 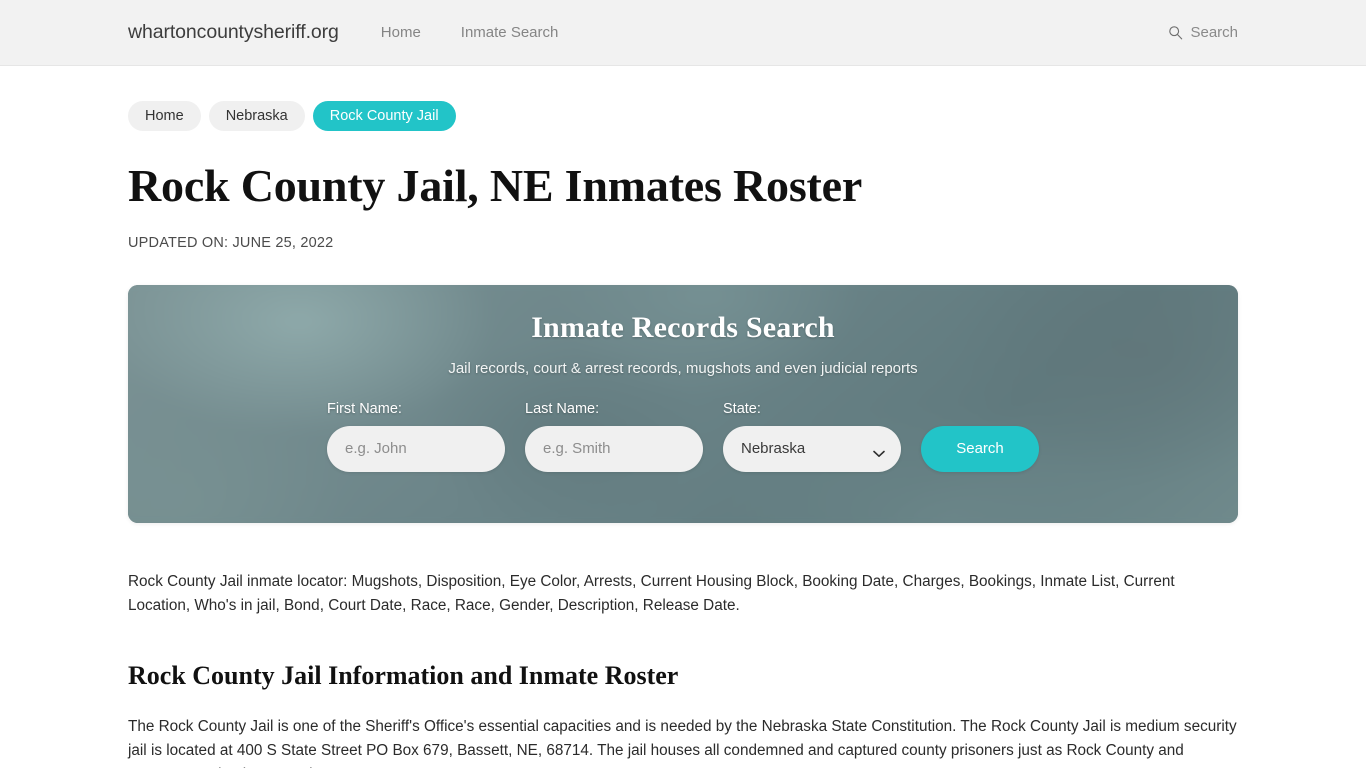 I want to click on updated-on-date: UPDATED ON: JUNE 25, 2022, so click(x=231, y=242).